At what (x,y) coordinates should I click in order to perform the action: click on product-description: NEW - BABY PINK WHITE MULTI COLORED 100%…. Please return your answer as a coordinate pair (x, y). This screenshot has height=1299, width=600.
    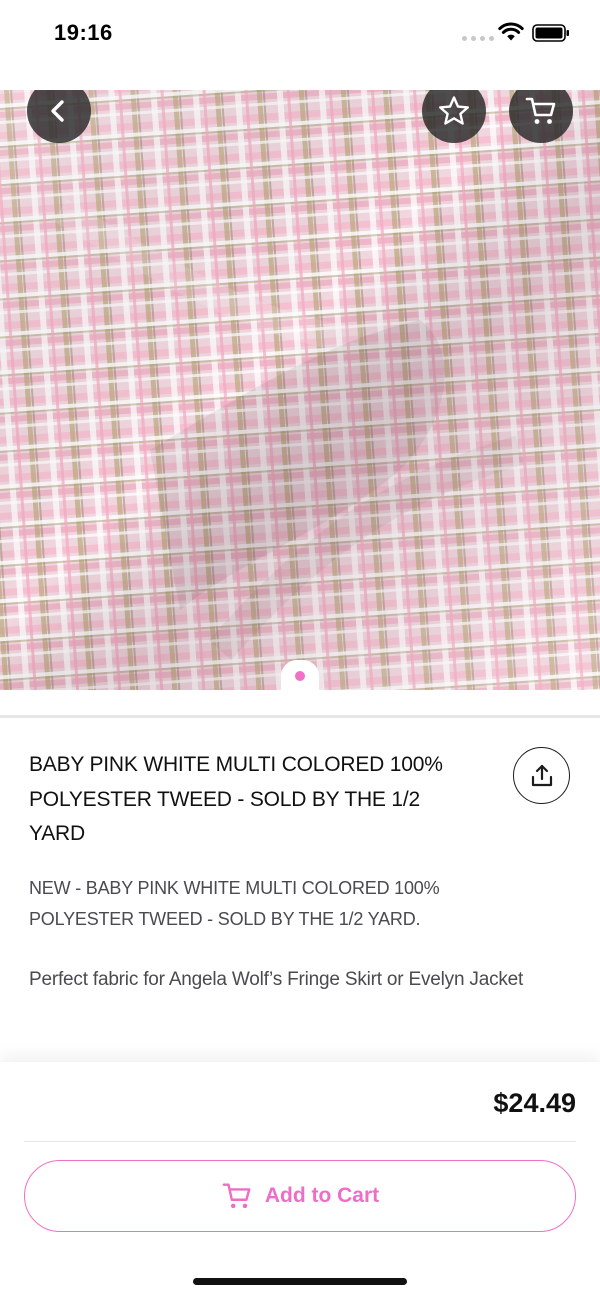
    Looking at the image, I should click on (234, 903).